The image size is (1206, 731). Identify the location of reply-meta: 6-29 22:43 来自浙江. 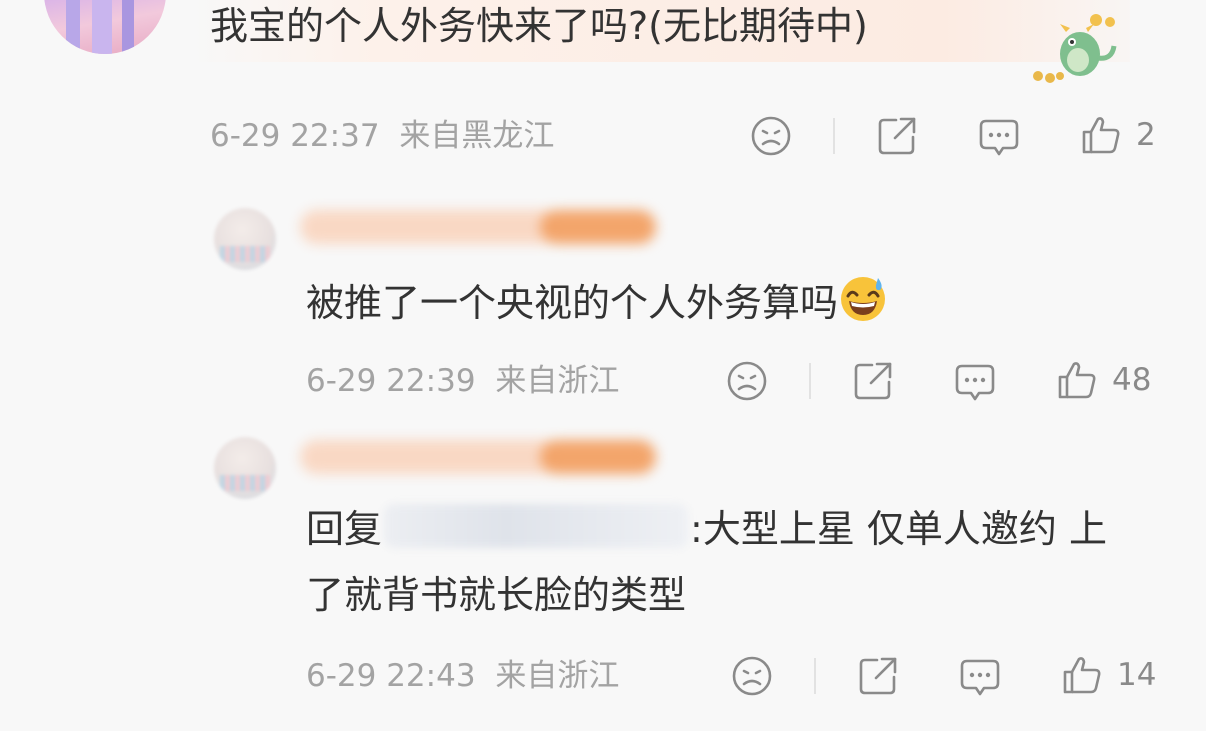
(462, 676).